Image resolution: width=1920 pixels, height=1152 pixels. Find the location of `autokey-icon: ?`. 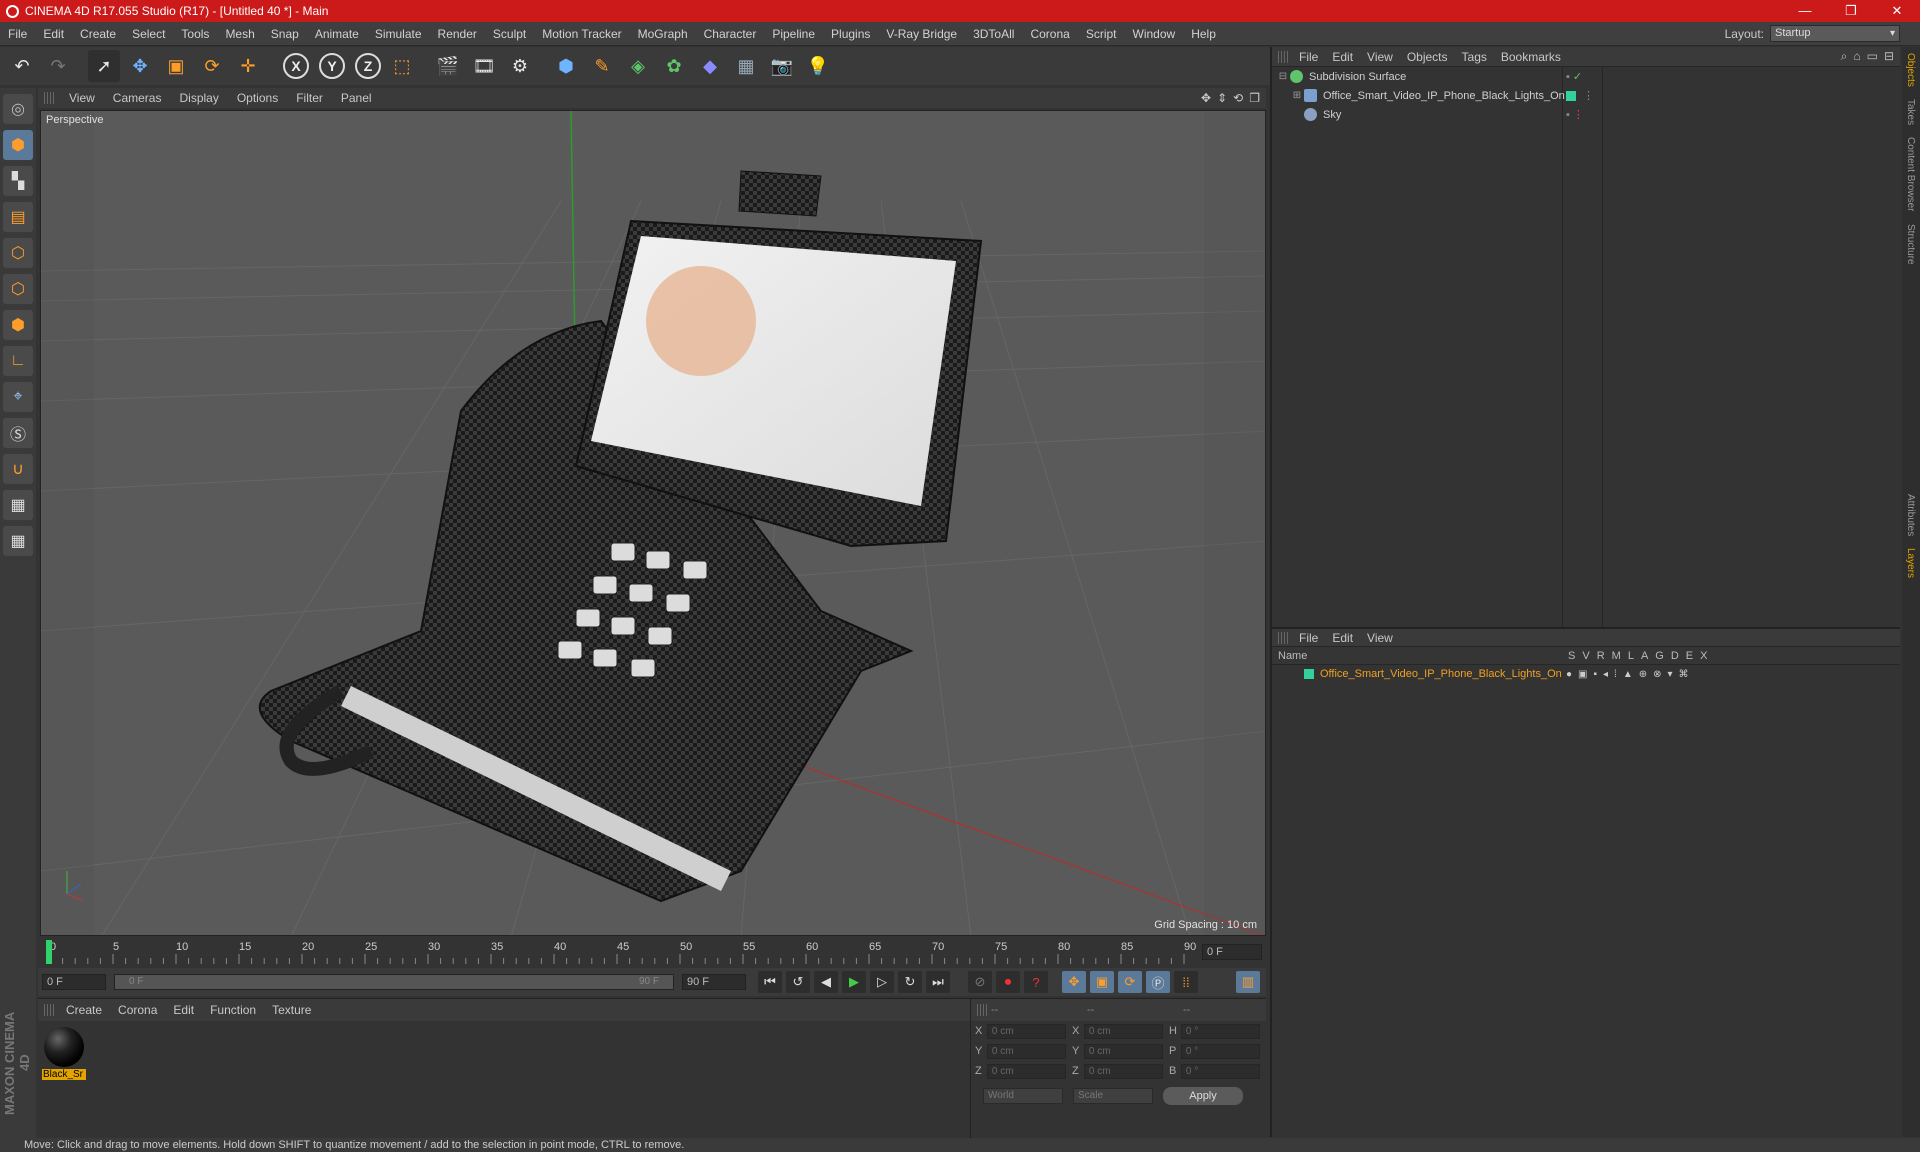

autokey-icon: ? is located at coordinates (1036, 982).